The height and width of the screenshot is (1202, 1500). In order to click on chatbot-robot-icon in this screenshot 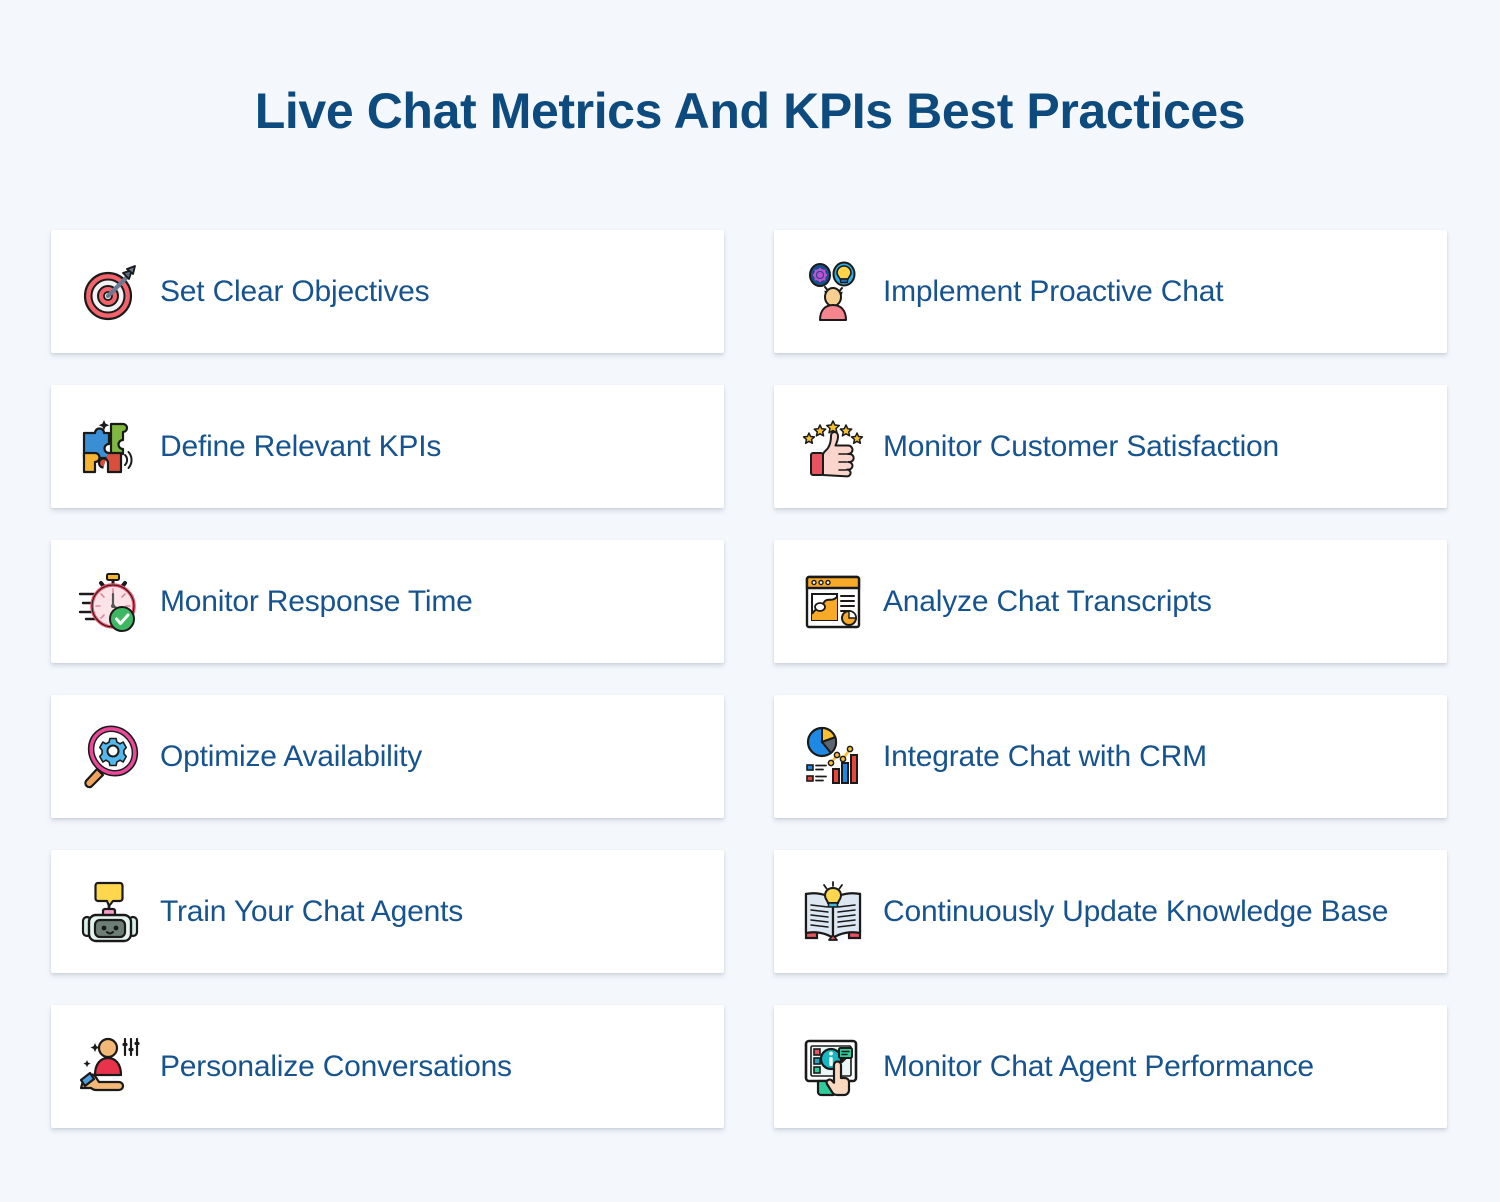, I will do `click(110, 912)`.